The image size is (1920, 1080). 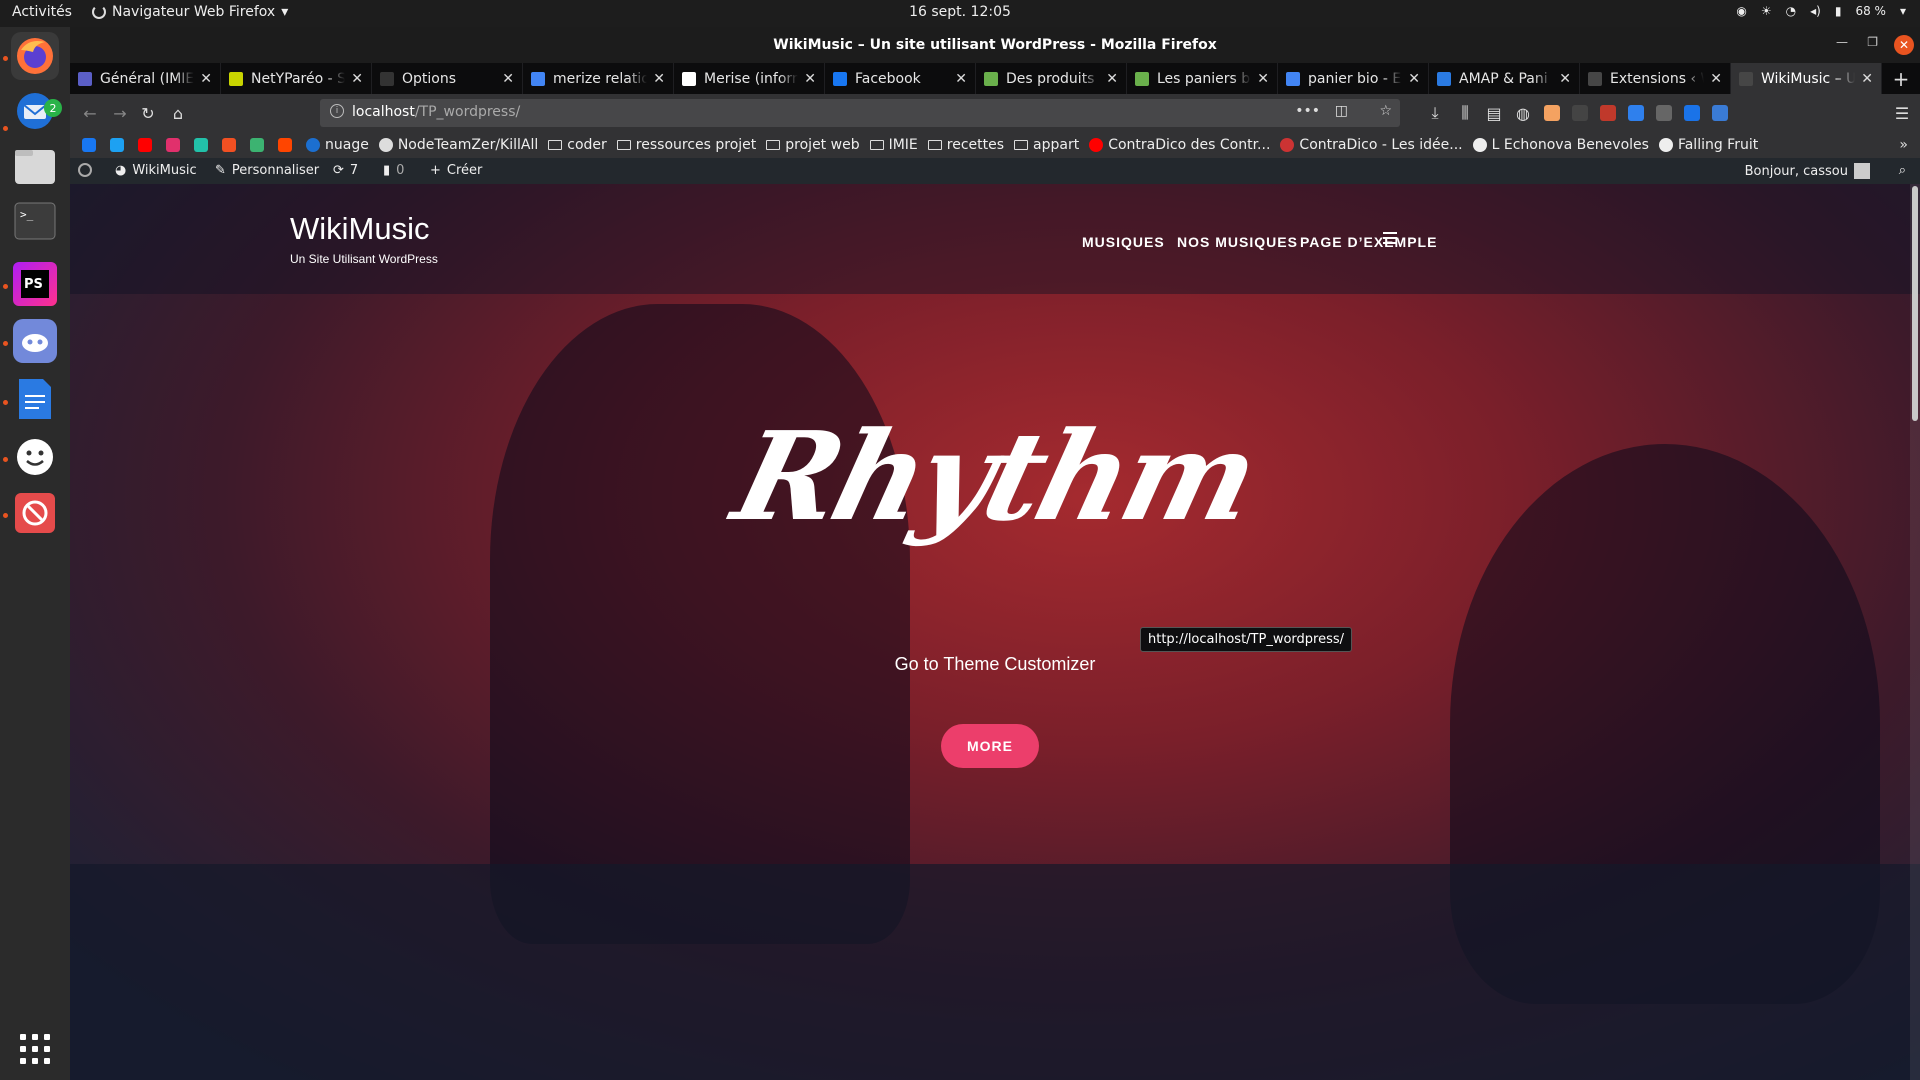 What do you see at coordinates (1385, 111) in the screenshot?
I see `bookmark-star-icon: ☆` at bounding box center [1385, 111].